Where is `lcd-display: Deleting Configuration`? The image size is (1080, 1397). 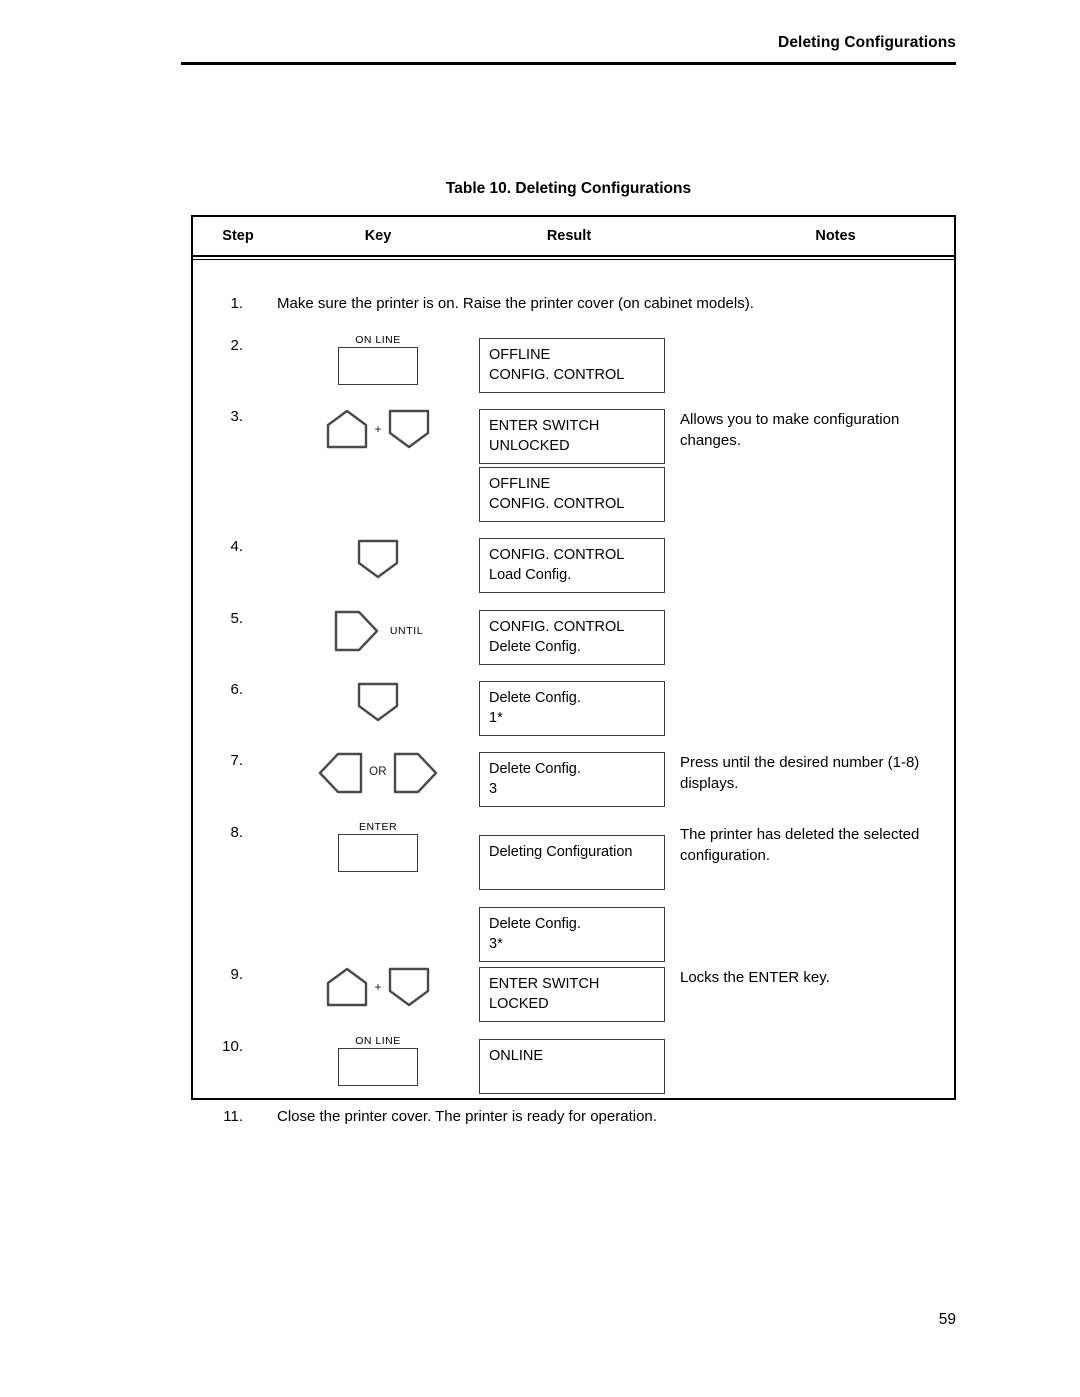
lcd-display: Deleting Configuration is located at coordinates (572, 862).